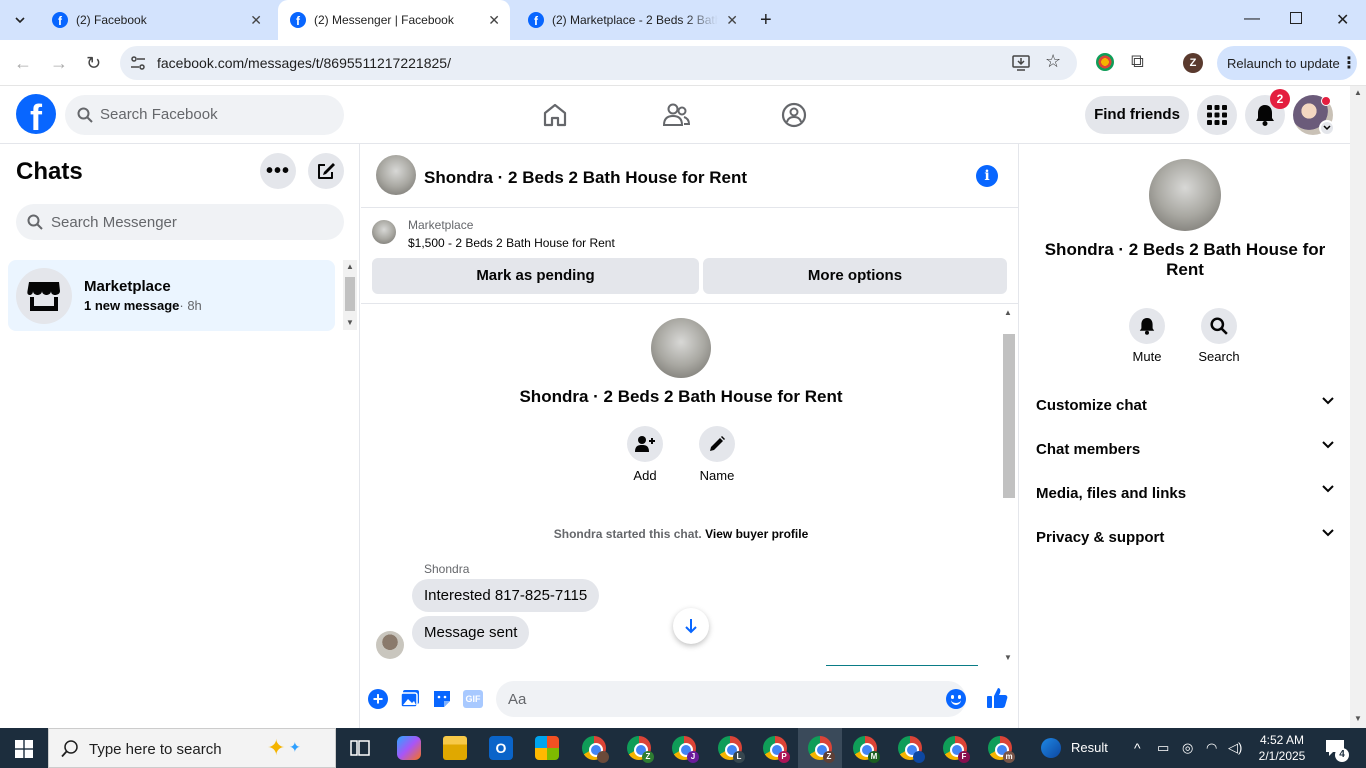 Image resolution: width=1366 pixels, height=768 pixels. What do you see at coordinates (1358, 407) in the screenshot?
I see `page-scrollbar: ▲ ▼` at bounding box center [1358, 407].